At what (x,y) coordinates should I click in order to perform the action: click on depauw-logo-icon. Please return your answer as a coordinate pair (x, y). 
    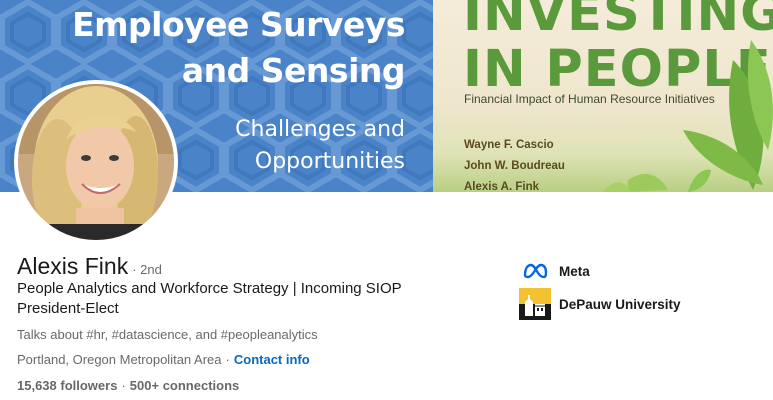
    Looking at the image, I should click on (535, 304).